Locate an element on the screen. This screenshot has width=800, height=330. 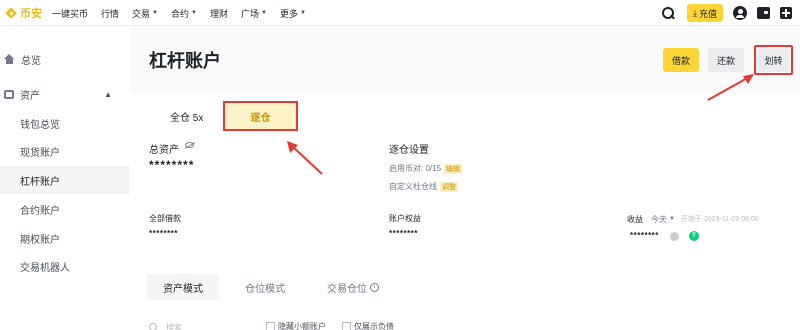
pnl-label: 收益 is located at coordinates (635, 219).